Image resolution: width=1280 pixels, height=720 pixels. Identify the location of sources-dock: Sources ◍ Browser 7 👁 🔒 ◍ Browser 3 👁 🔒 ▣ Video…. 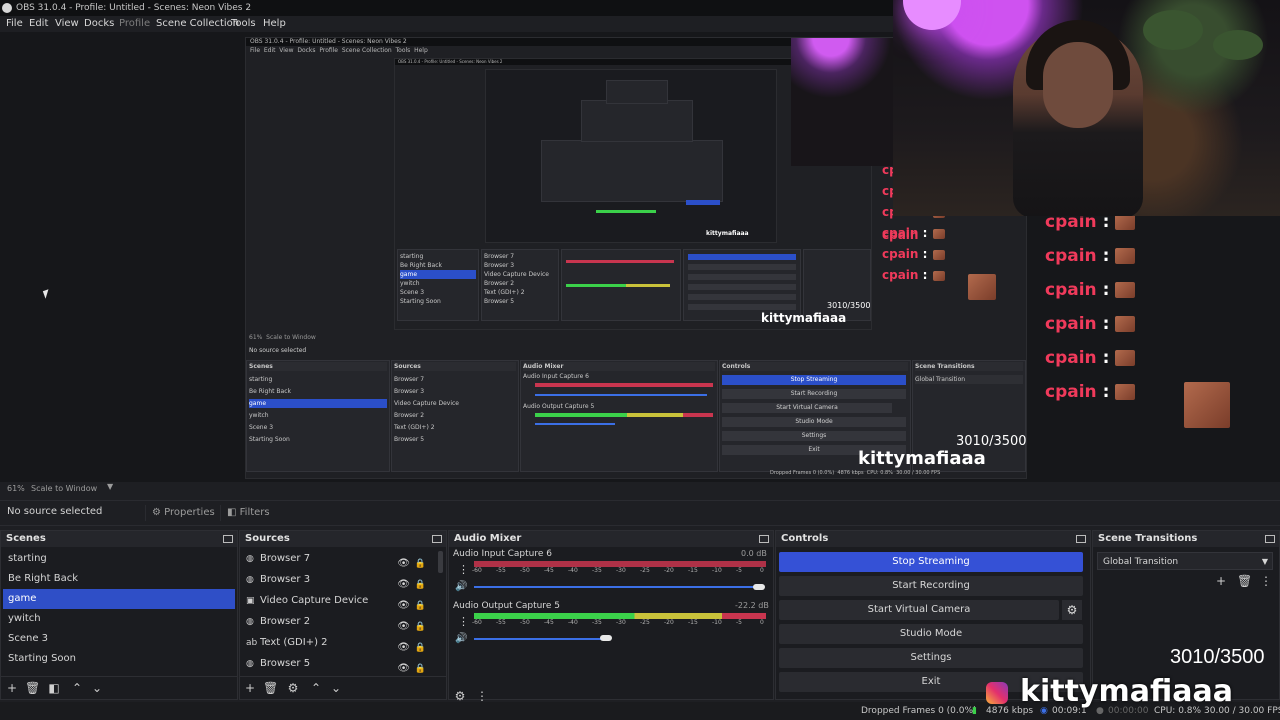
(343, 615).